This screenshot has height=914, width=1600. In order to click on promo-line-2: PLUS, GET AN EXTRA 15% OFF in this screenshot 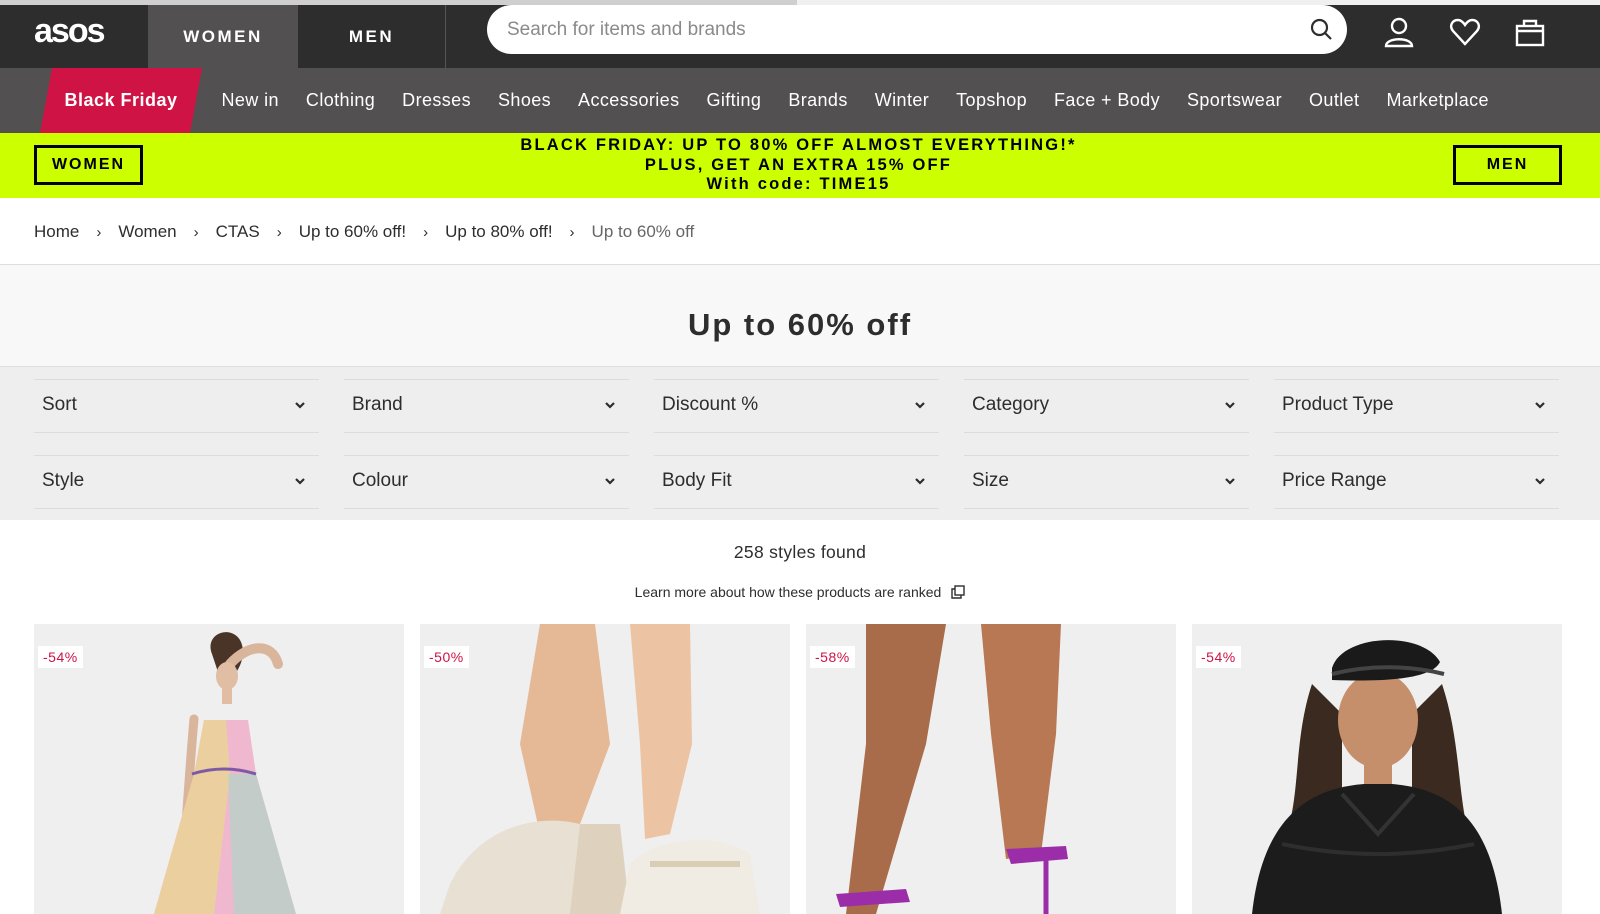, I will do `click(798, 164)`.